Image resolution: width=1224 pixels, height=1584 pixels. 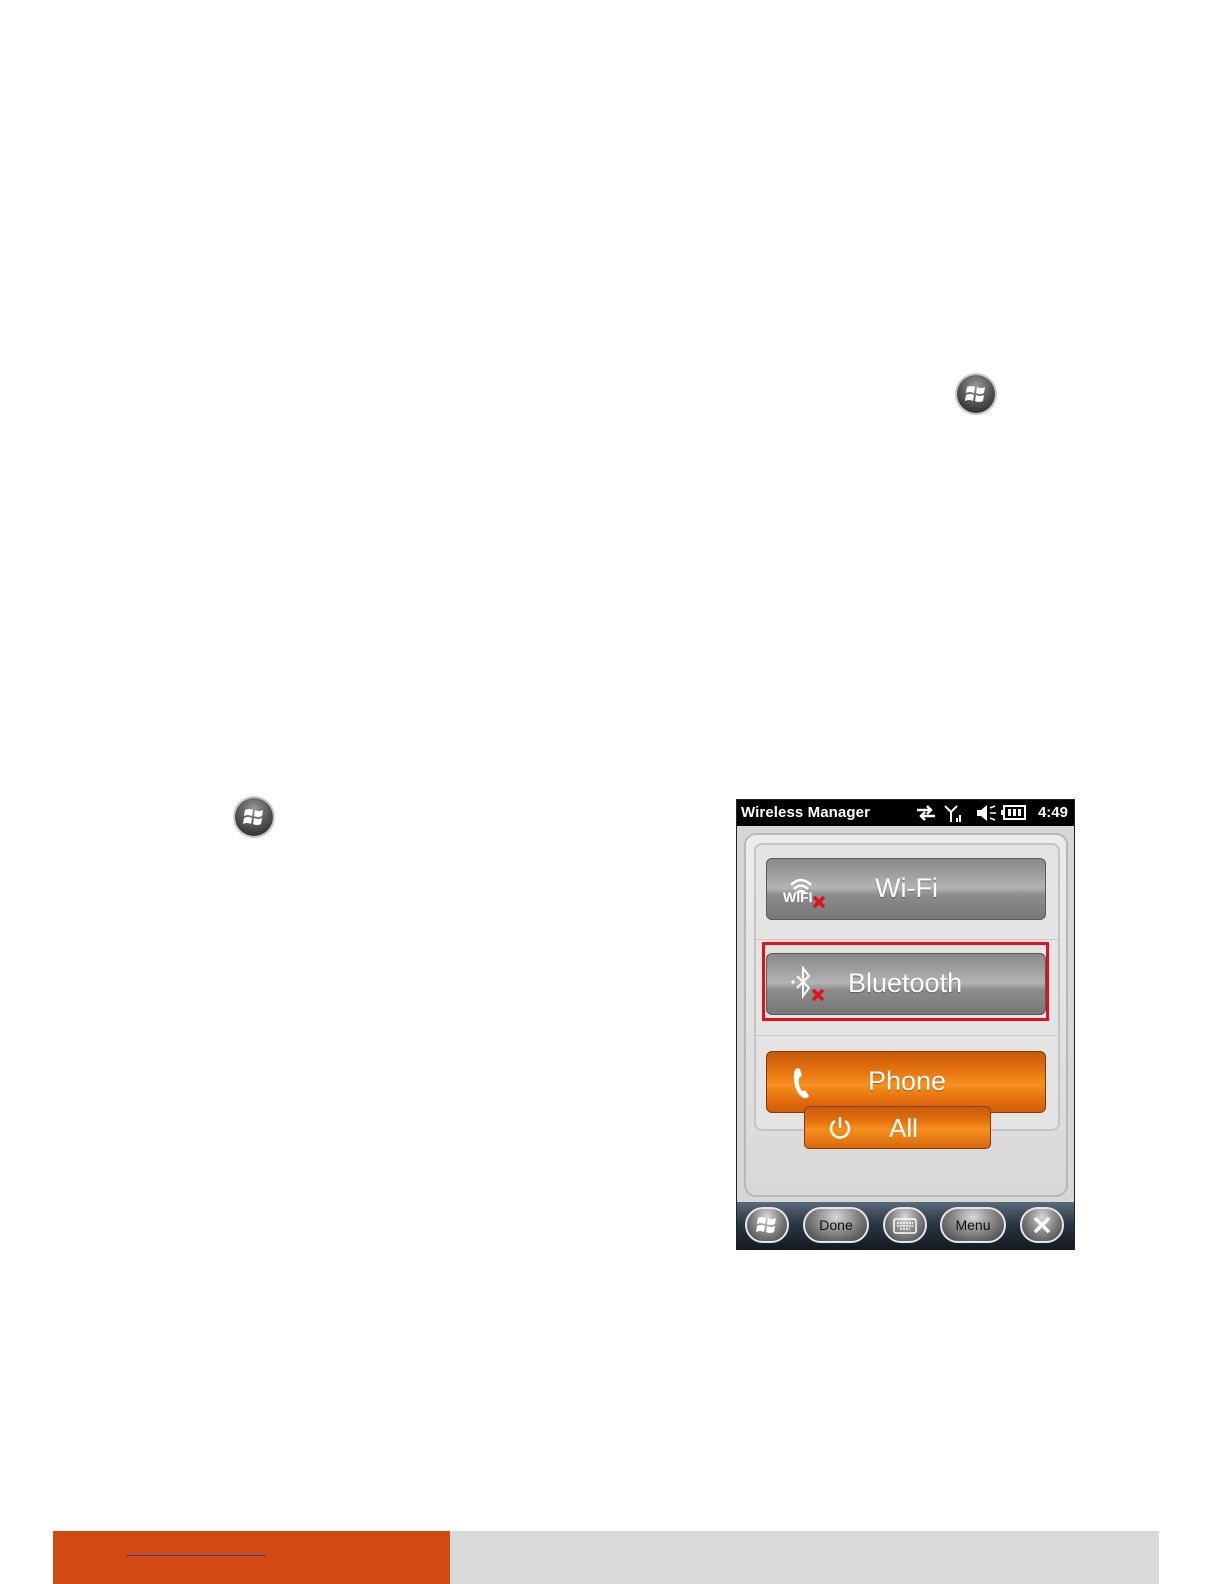 I want to click on phone-toggle-button: Phone, so click(x=906, y=1082).